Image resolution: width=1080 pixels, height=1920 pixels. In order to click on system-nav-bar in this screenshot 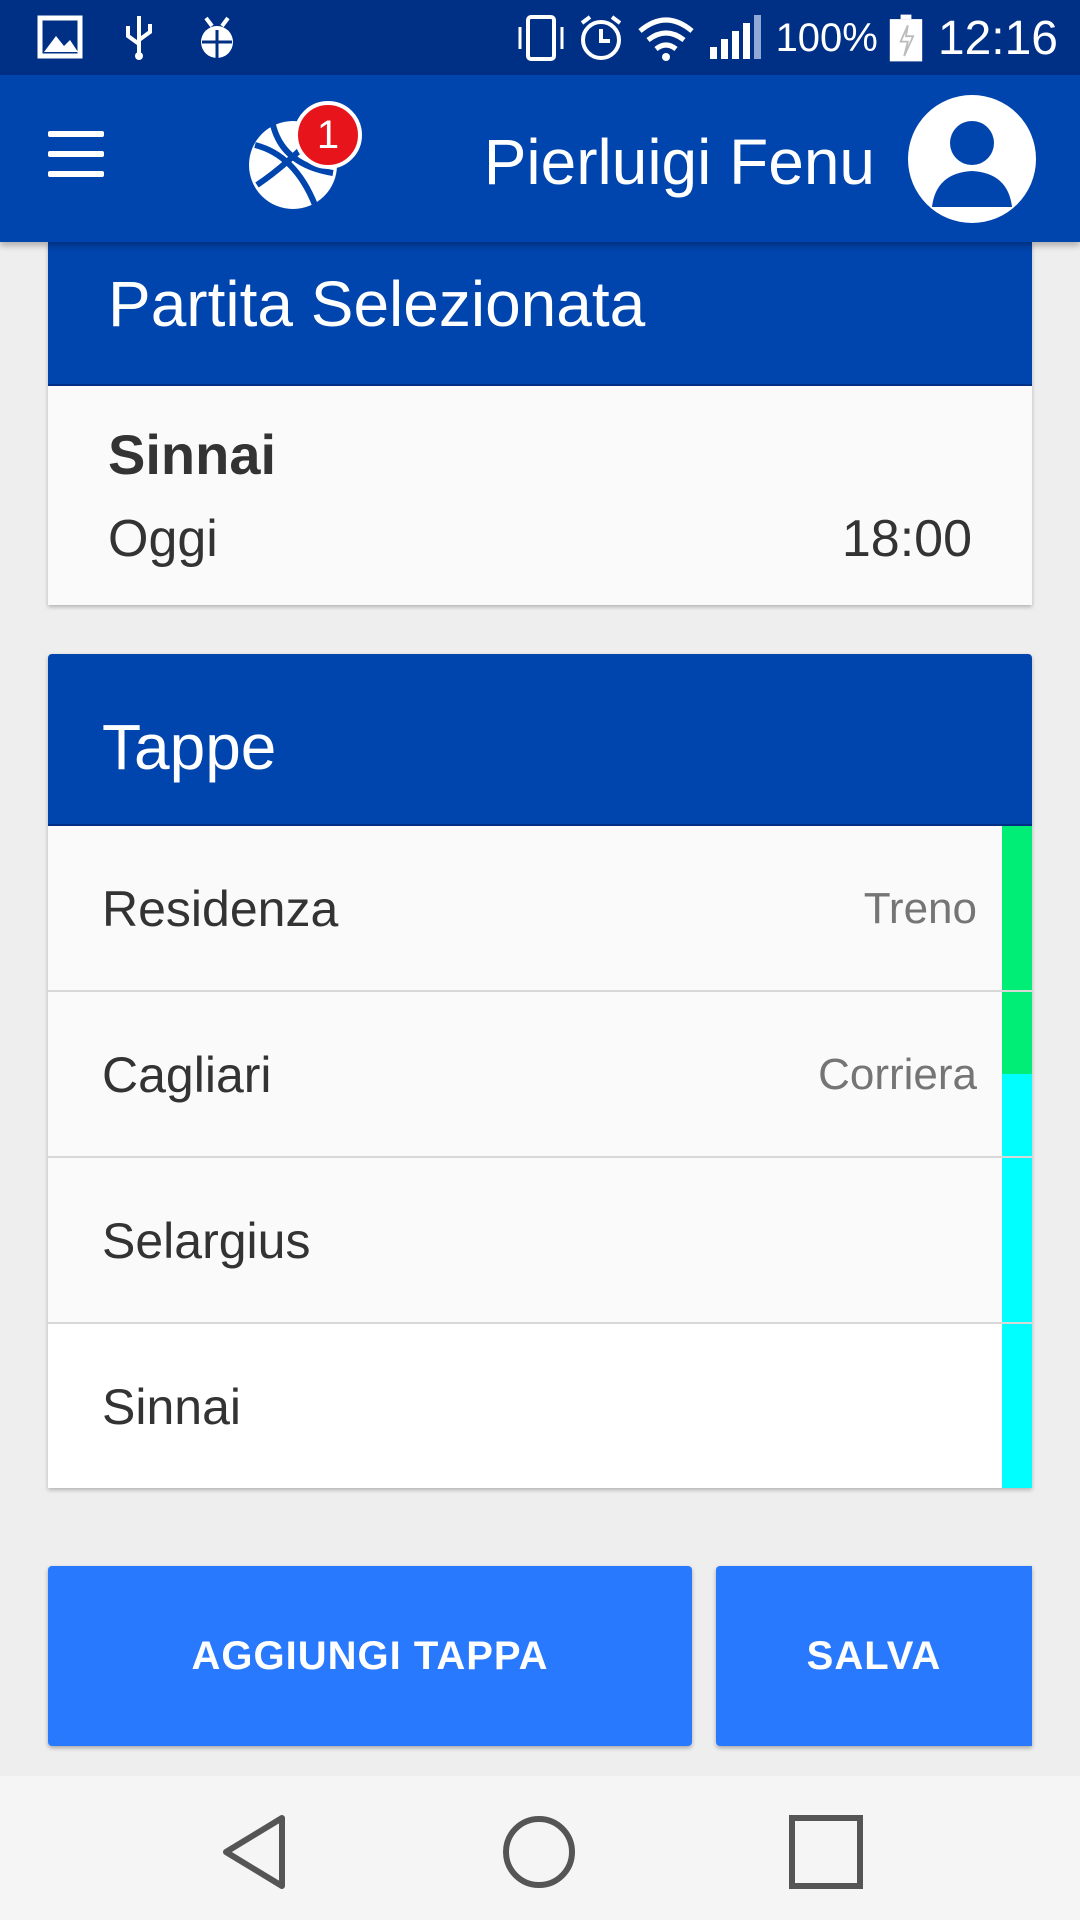, I will do `click(540, 1848)`.